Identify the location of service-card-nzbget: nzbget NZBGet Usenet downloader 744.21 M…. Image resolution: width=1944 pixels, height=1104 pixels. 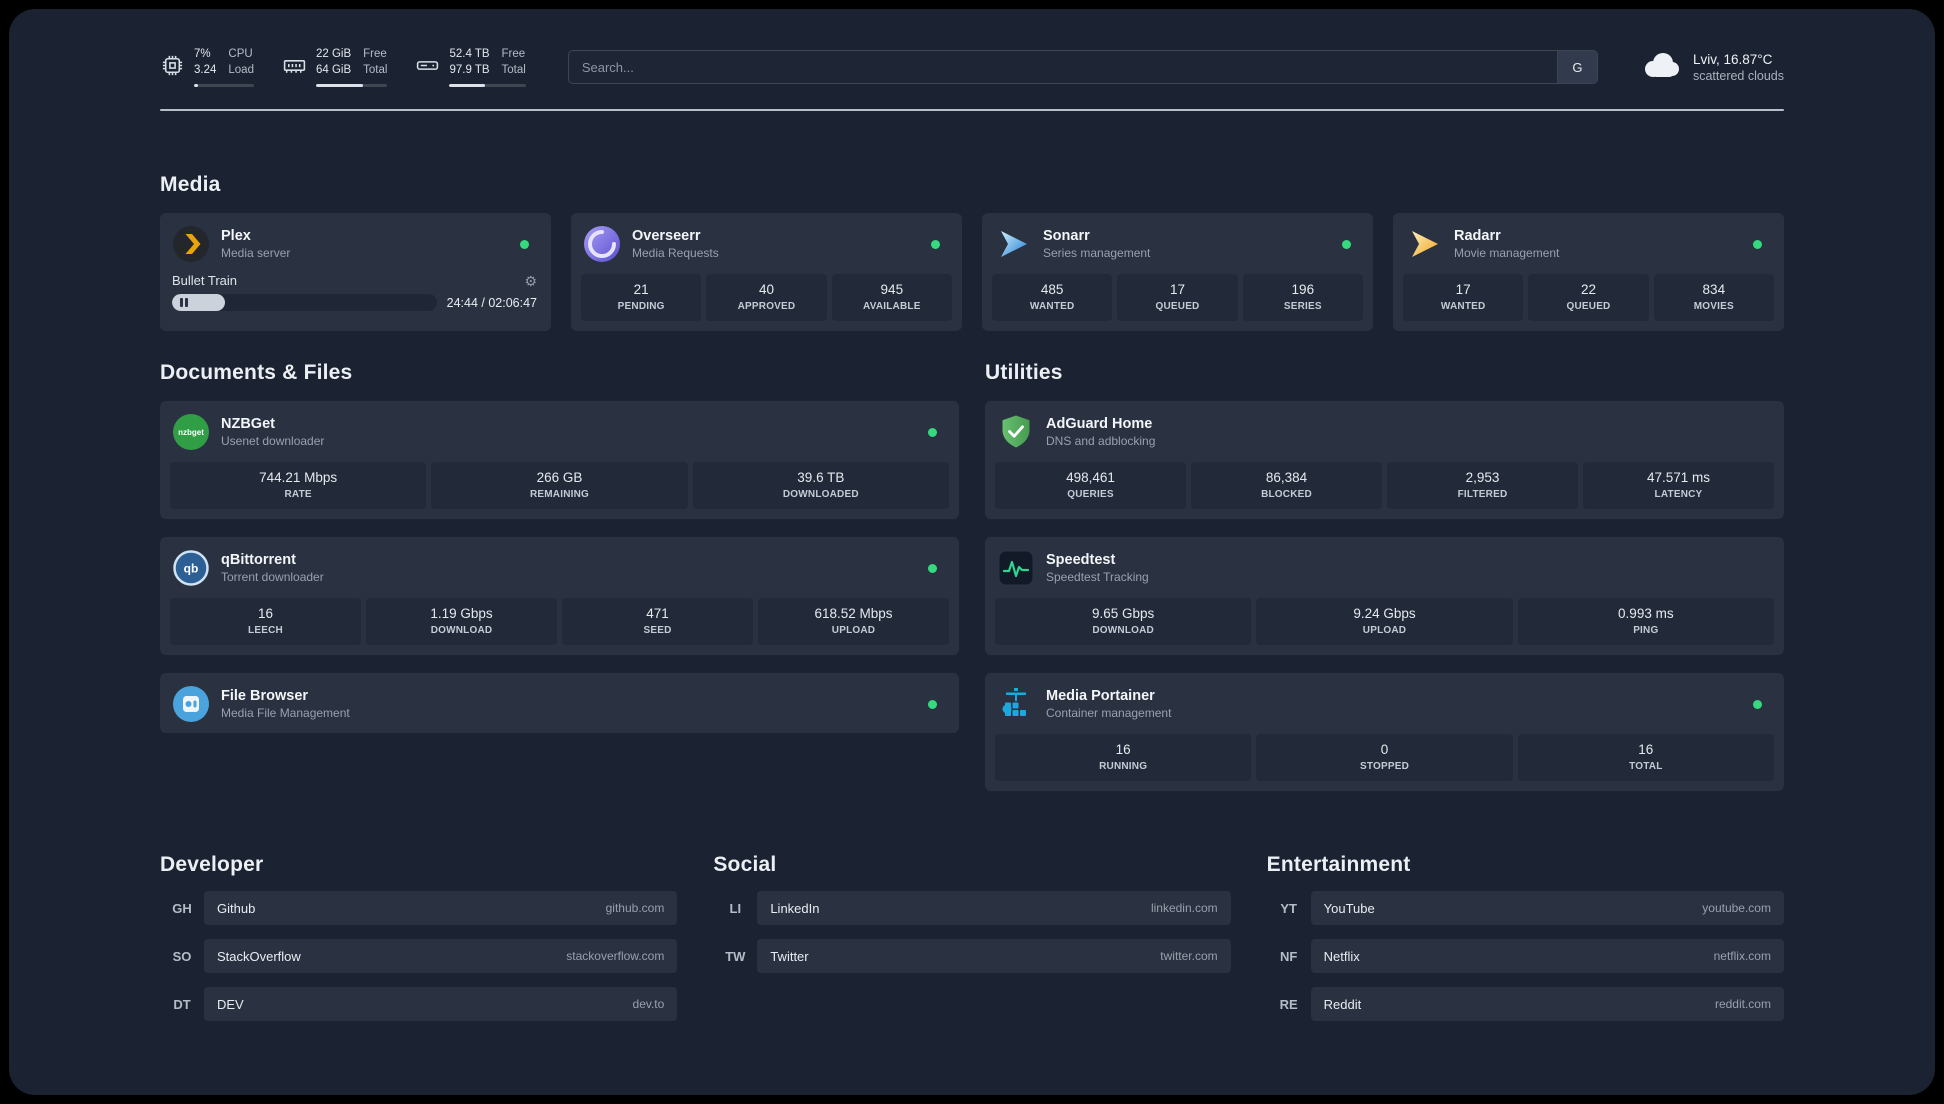
(559, 460).